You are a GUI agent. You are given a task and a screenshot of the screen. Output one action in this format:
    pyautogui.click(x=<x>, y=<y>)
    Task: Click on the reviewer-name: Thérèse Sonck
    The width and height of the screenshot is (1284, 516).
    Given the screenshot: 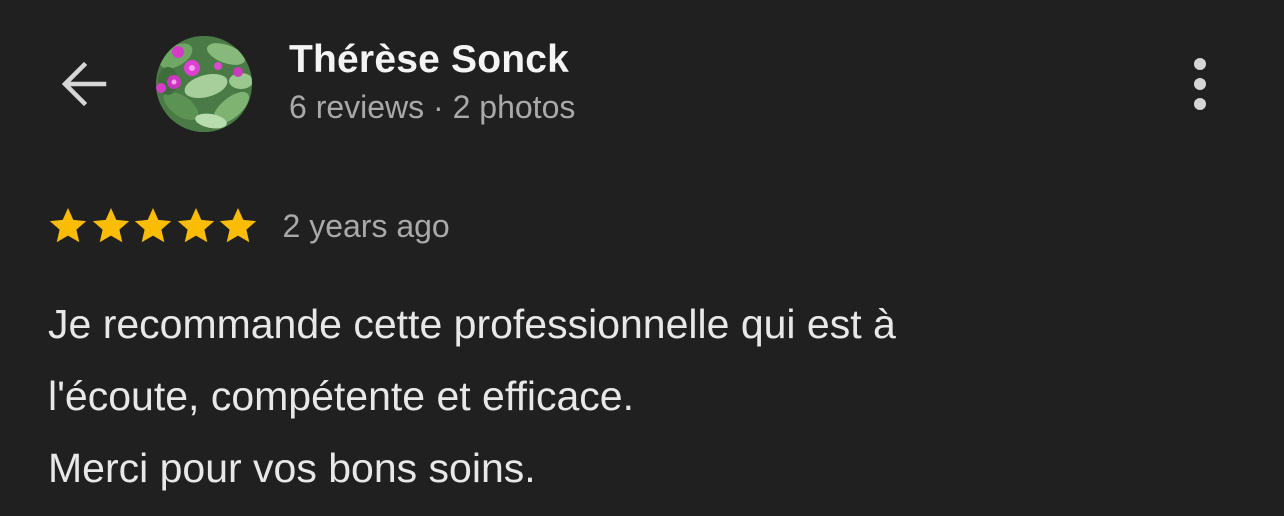 What is the action you would take?
    pyautogui.click(x=429, y=60)
    